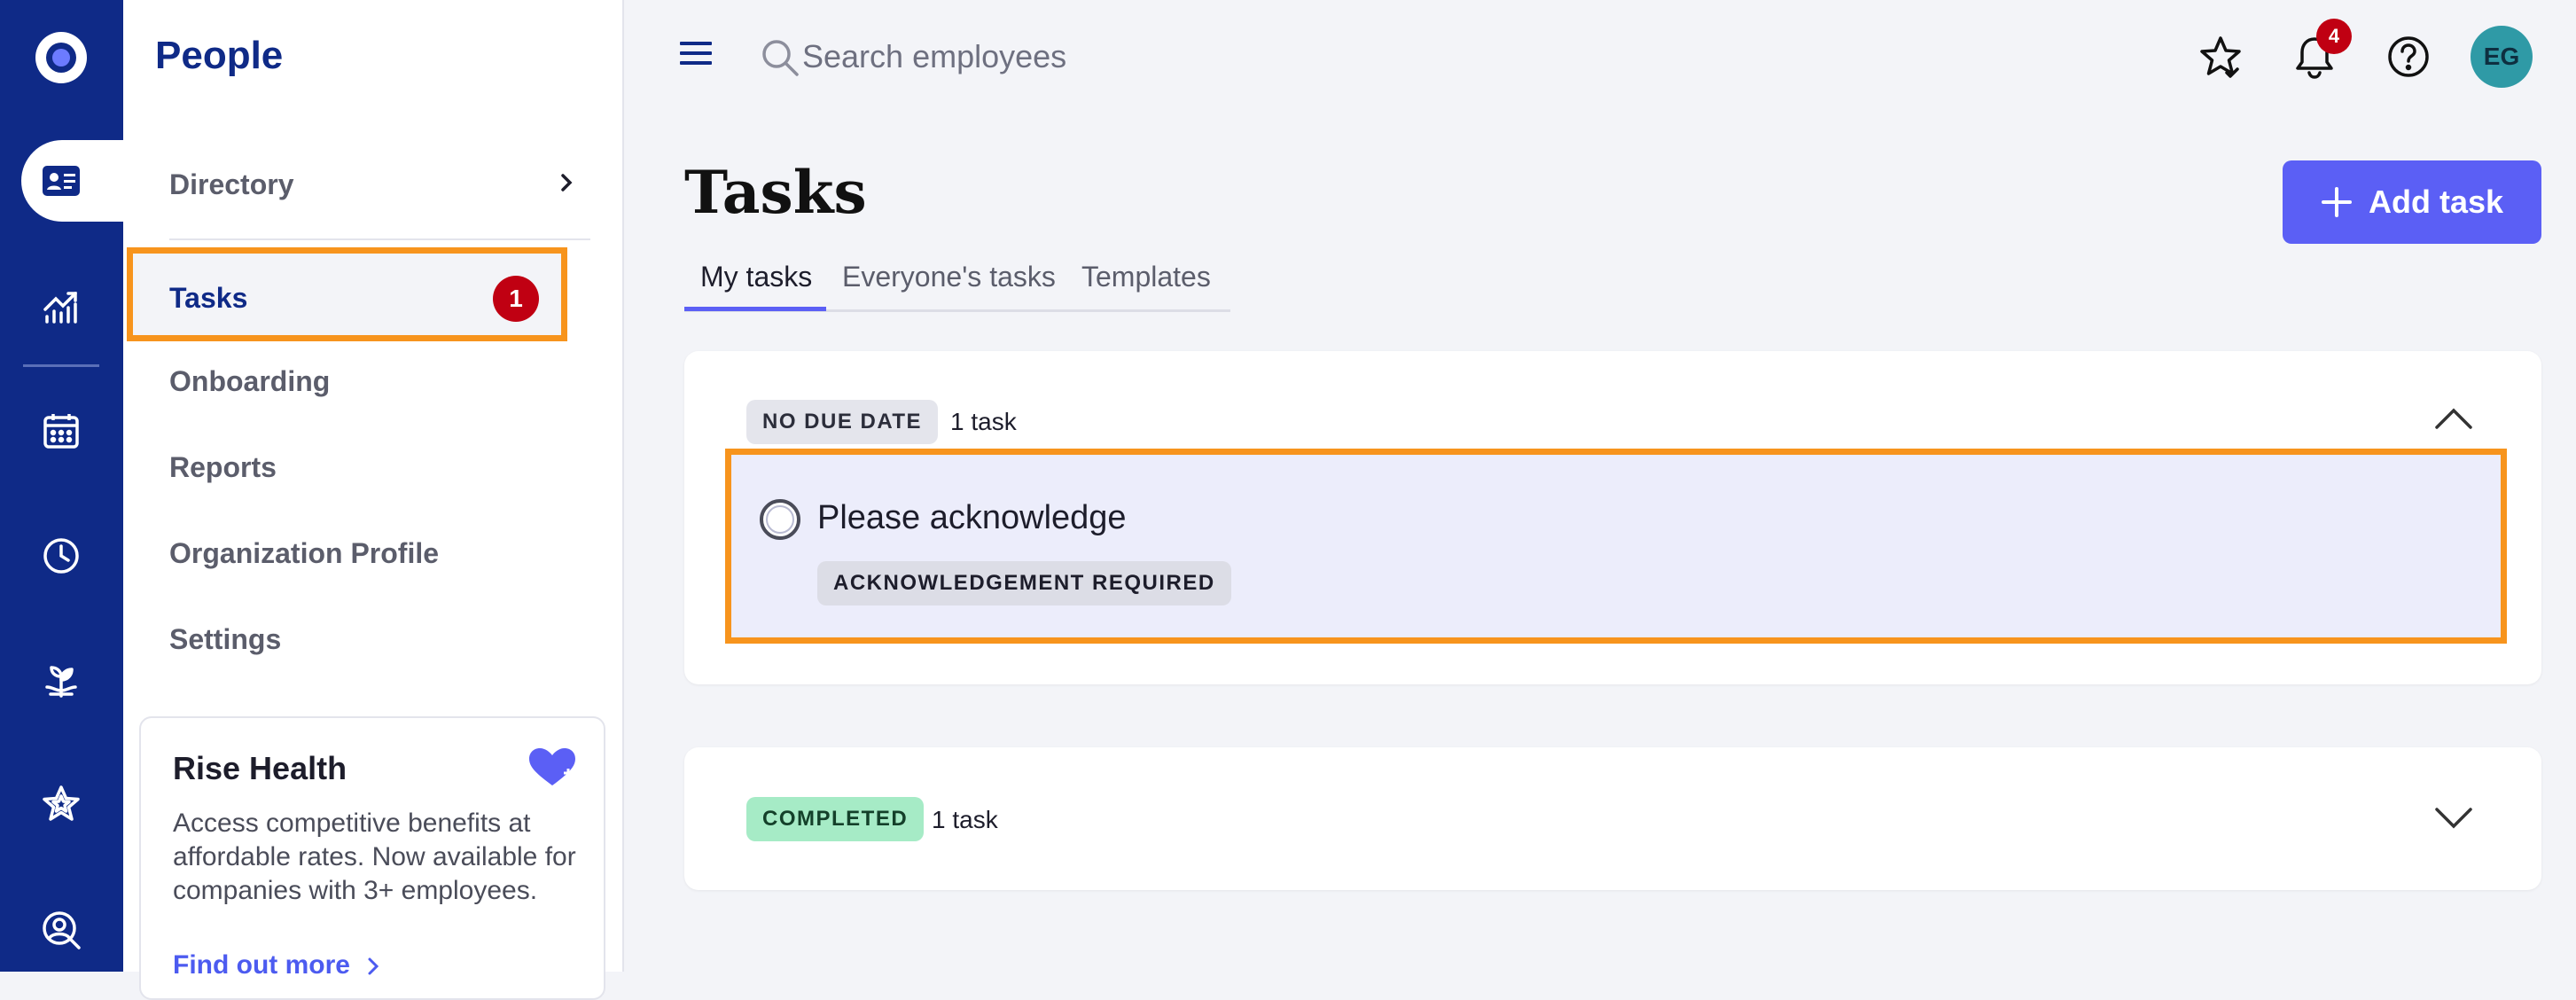 The height and width of the screenshot is (1000, 2576). Describe the element at coordinates (61, 486) in the screenshot. I see `icon-rail` at that location.